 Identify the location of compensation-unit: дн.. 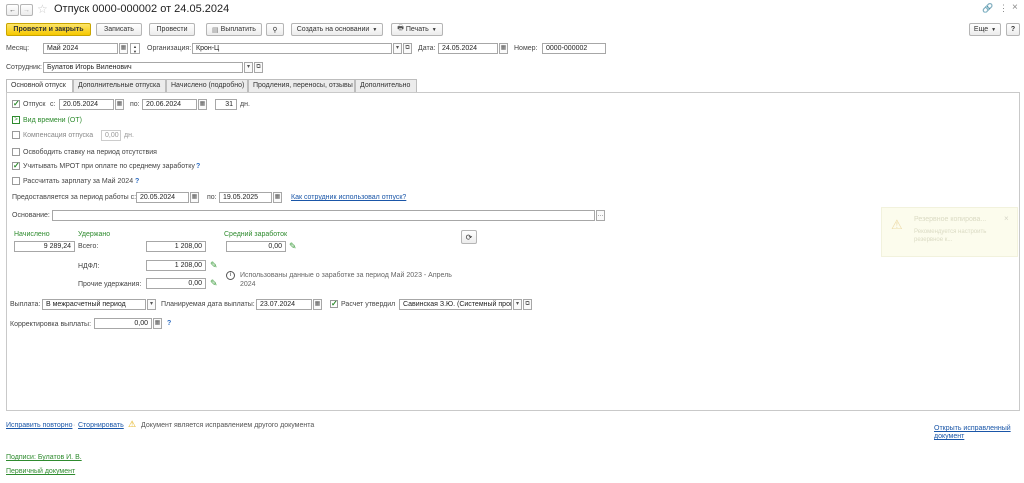
(129, 135).